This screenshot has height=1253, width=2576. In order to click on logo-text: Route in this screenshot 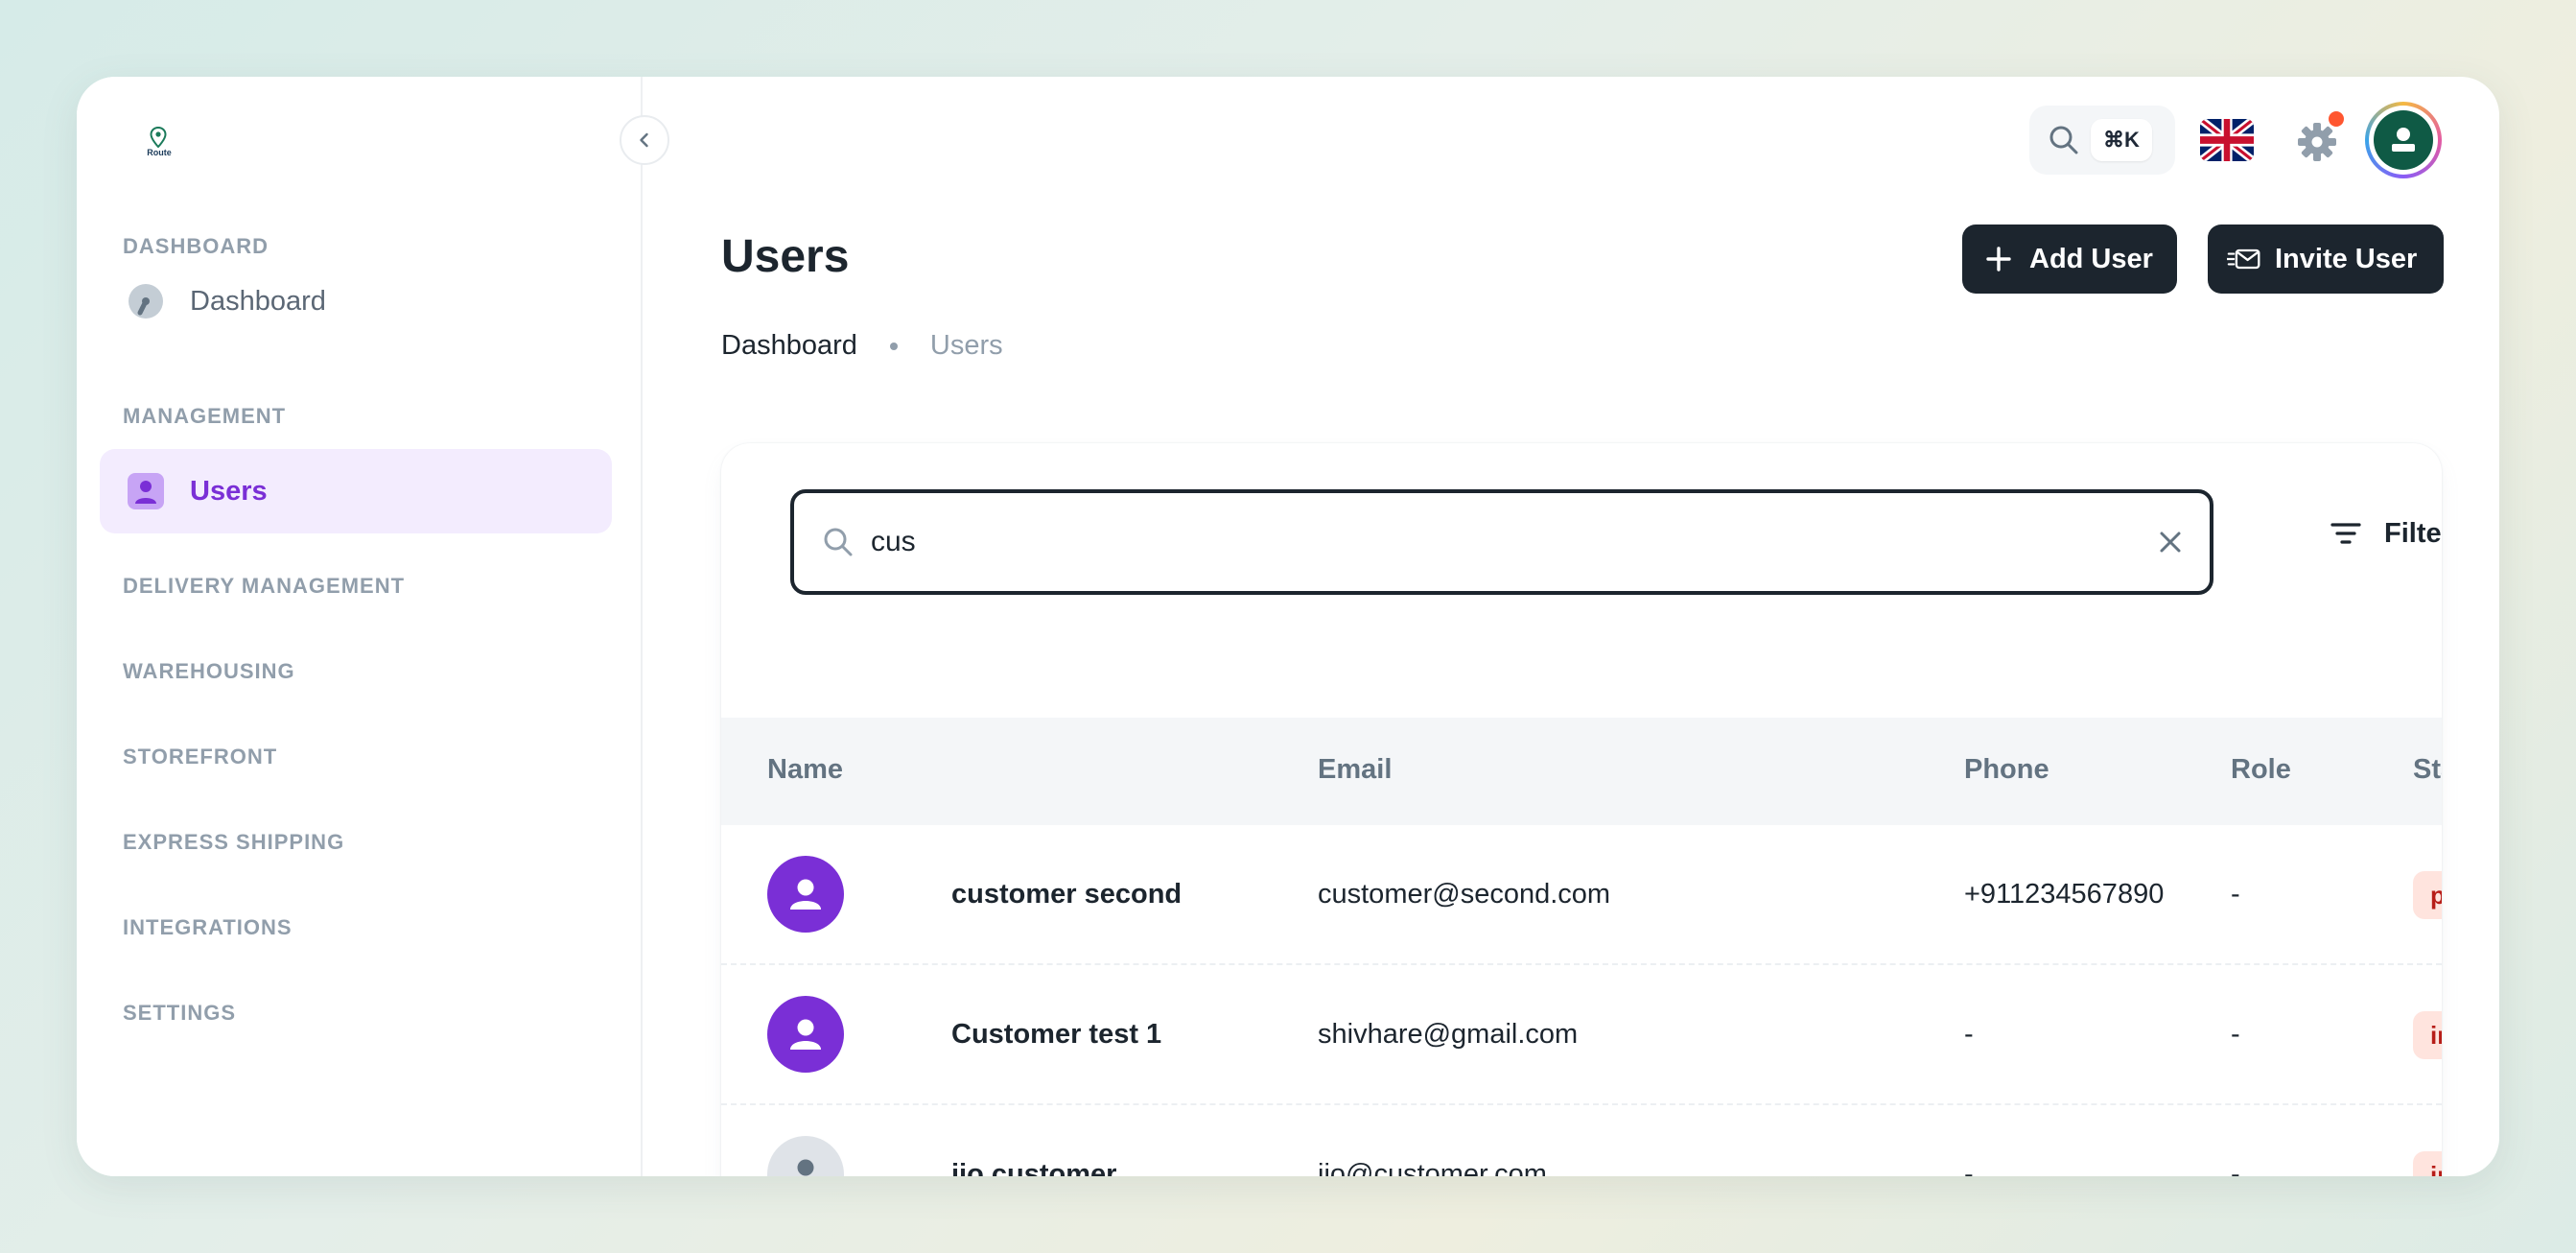, I will do `click(159, 152)`.